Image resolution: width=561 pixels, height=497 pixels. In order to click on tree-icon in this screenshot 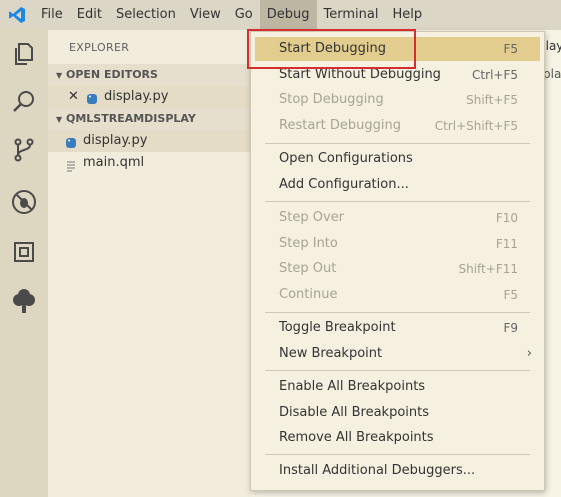, I will do `click(24, 302)`.